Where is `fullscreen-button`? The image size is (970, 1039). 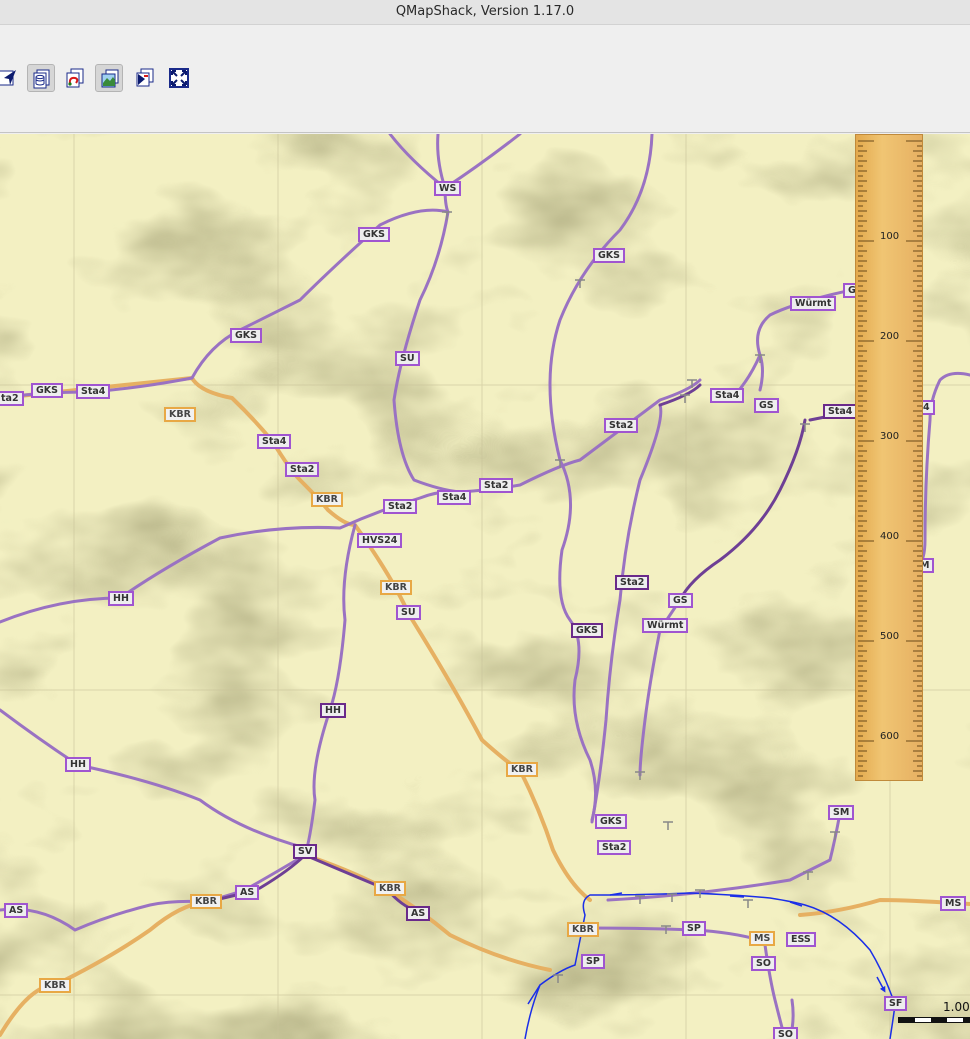 fullscreen-button is located at coordinates (179, 78).